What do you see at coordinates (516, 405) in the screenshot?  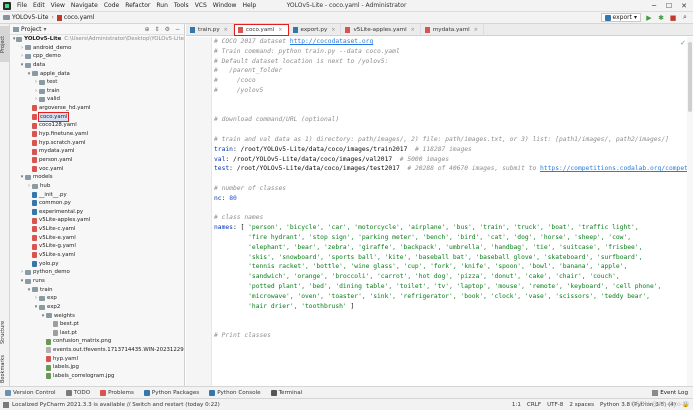 I see `caret-position: 1:1` at bounding box center [516, 405].